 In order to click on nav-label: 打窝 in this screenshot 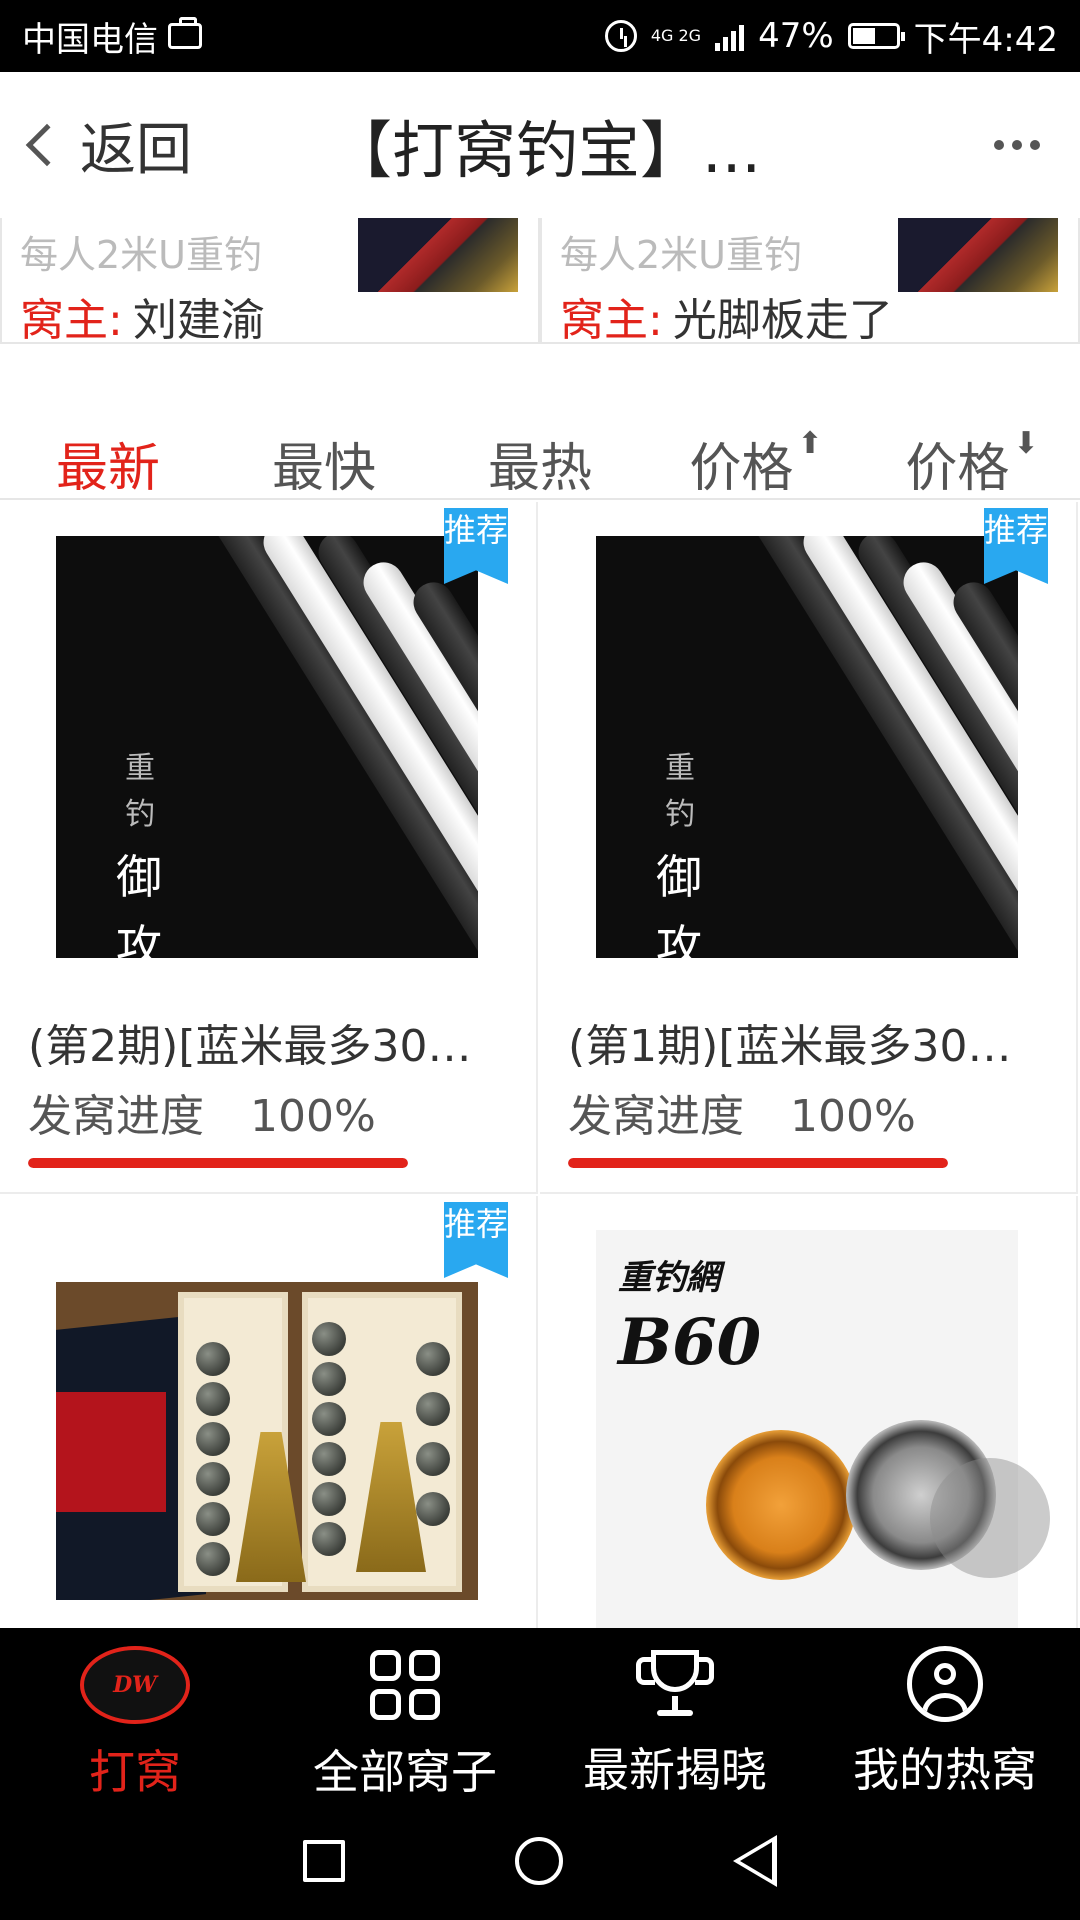, I will do `click(135, 1772)`.